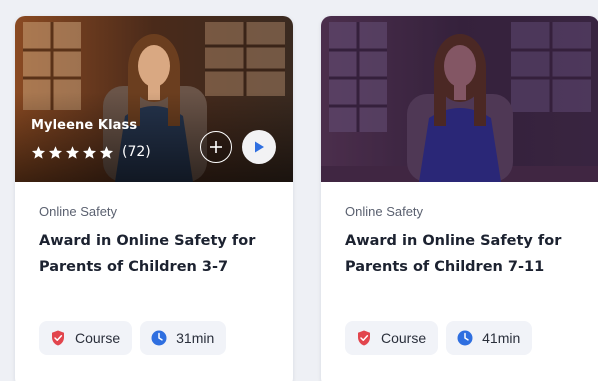 The height and width of the screenshot is (381, 598). I want to click on rating-count: (72), so click(136, 152).